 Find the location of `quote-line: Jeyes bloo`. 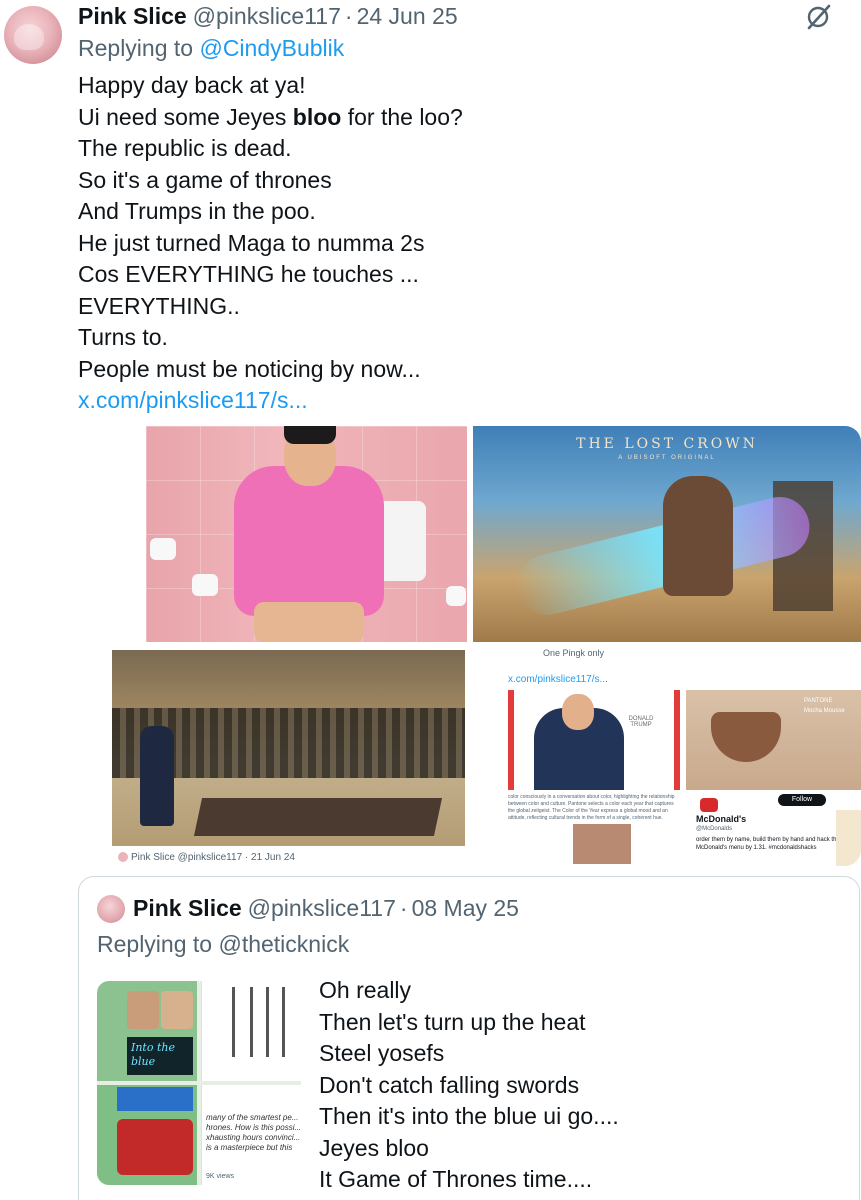

quote-line: Jeyes bloo is located at coordinates (374, 1147).